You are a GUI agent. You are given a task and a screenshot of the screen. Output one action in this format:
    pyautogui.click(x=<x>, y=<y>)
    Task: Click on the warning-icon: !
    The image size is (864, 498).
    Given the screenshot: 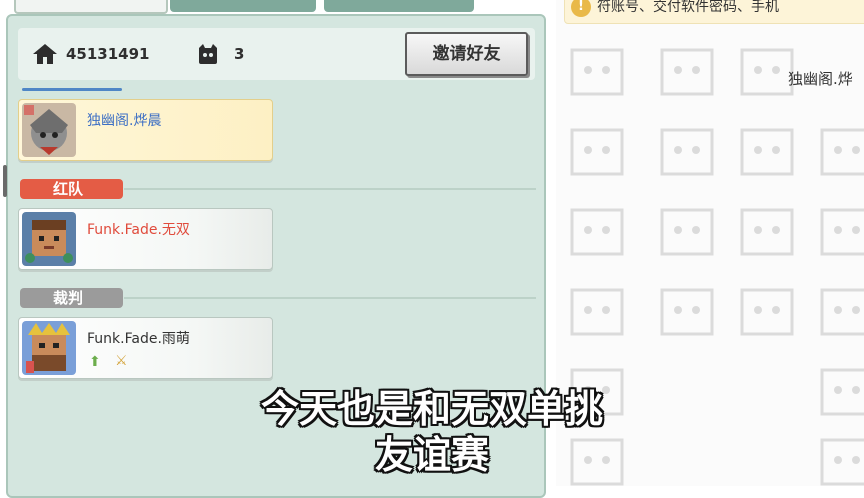 What is the action you would take?
    pyautogui.click(x=581, y=8)
    